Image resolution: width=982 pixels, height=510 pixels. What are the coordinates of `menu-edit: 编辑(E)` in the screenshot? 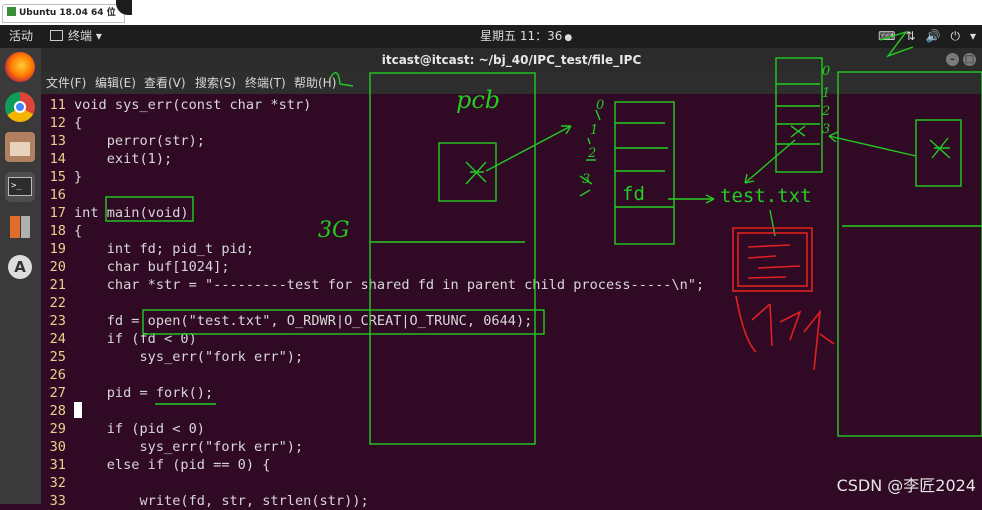 It's located at (115, 83).